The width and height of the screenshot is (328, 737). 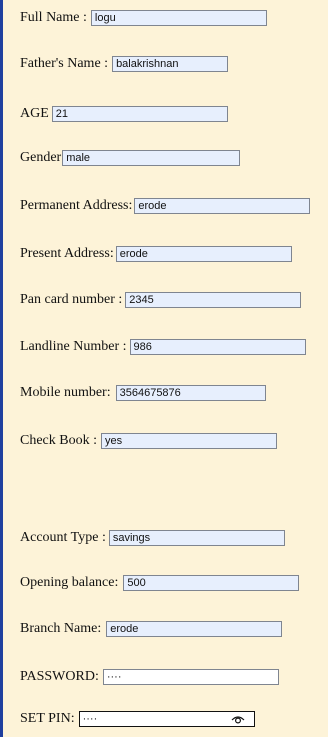 I want to click on present-address-row: Present Address: erode, so click(x=156, y=254).